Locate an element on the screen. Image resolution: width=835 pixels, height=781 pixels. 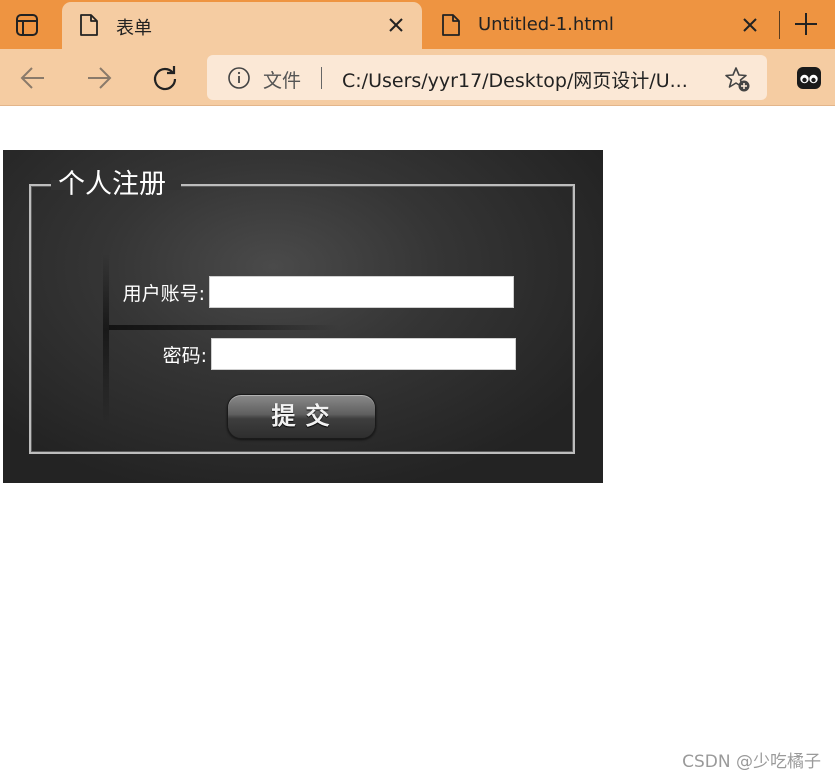
username-label: 用户账号: is located at coordinates (163, 294).